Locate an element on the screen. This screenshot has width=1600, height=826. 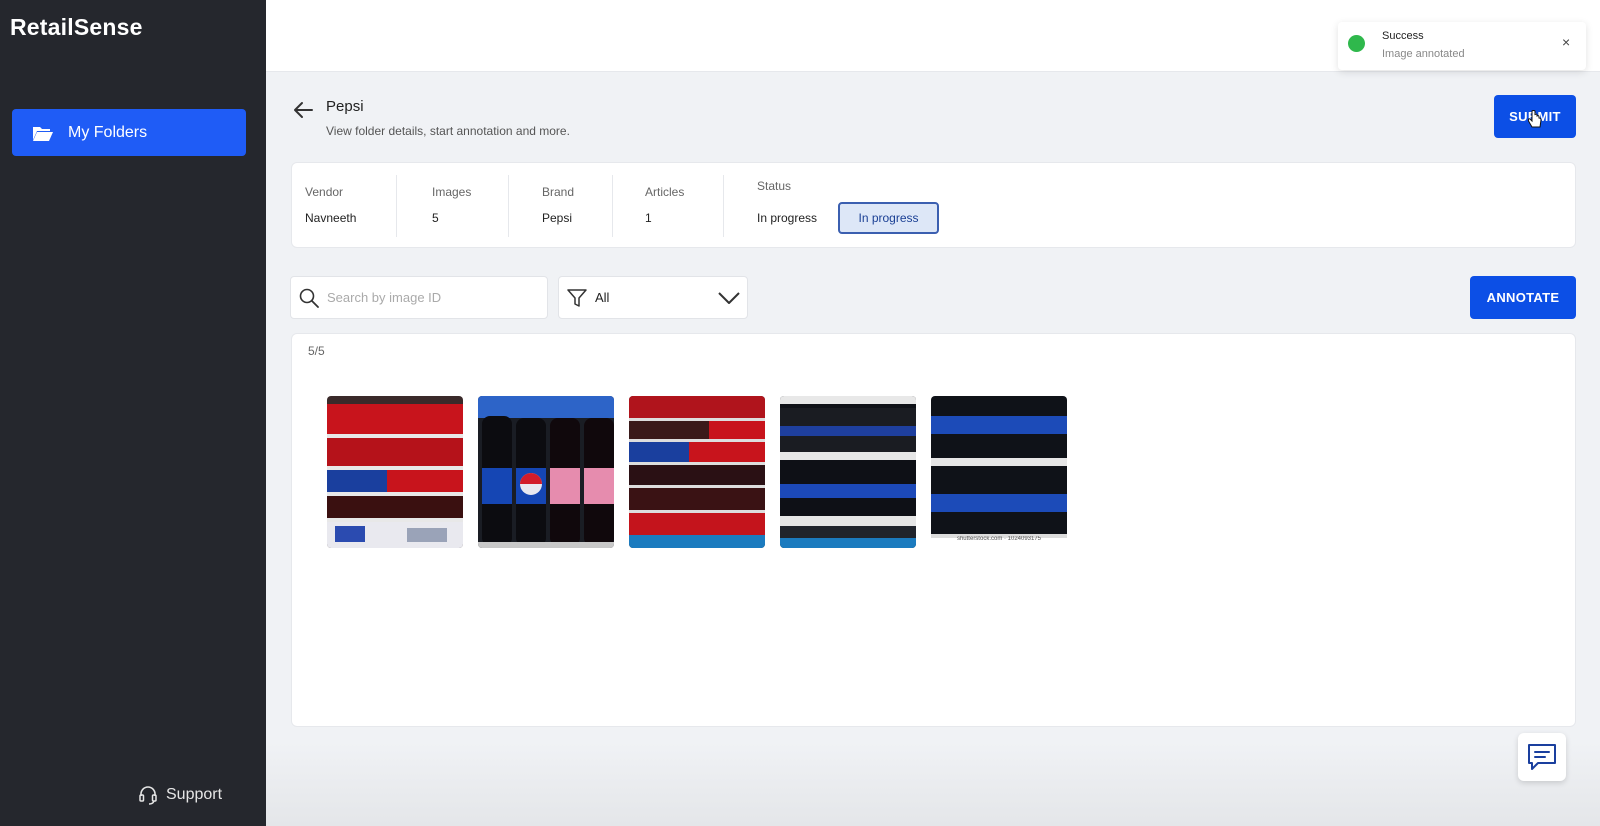
back-arrow-icon is located at coordinates (303, 110).